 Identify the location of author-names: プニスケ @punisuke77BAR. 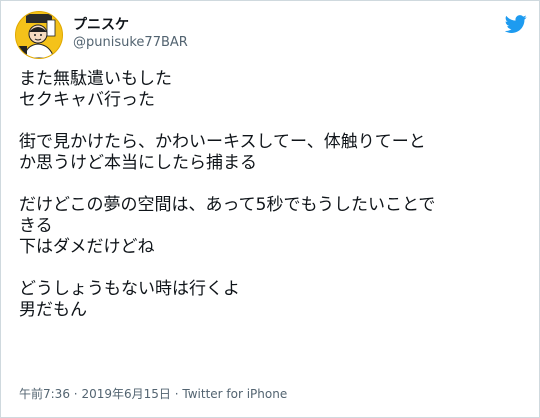
(130, 34).